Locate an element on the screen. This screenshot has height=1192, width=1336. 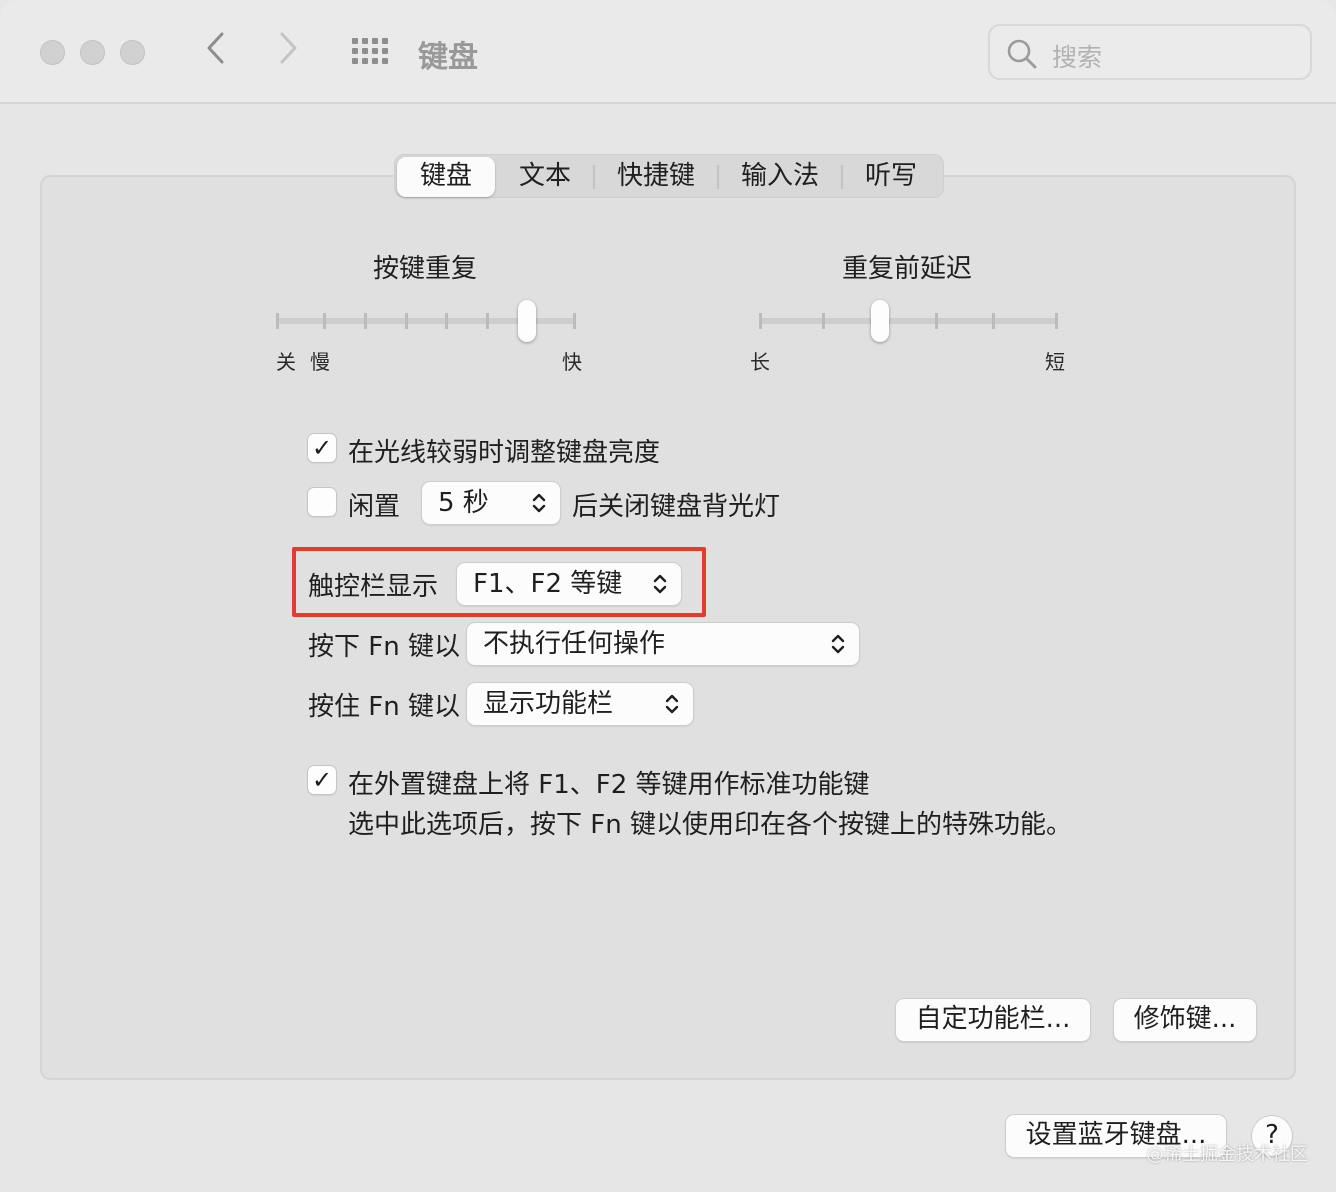
key-repeat-fast-label: 快 is located at coordinates (572, 362).